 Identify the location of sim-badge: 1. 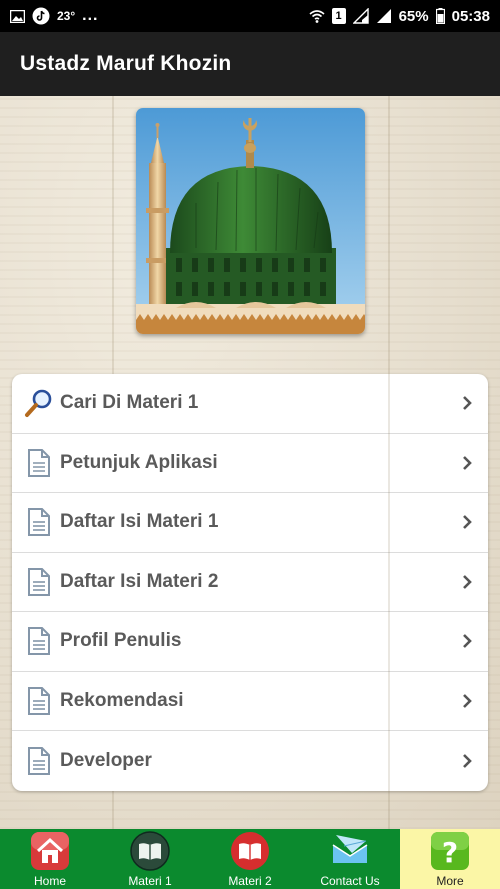
(338, 16).